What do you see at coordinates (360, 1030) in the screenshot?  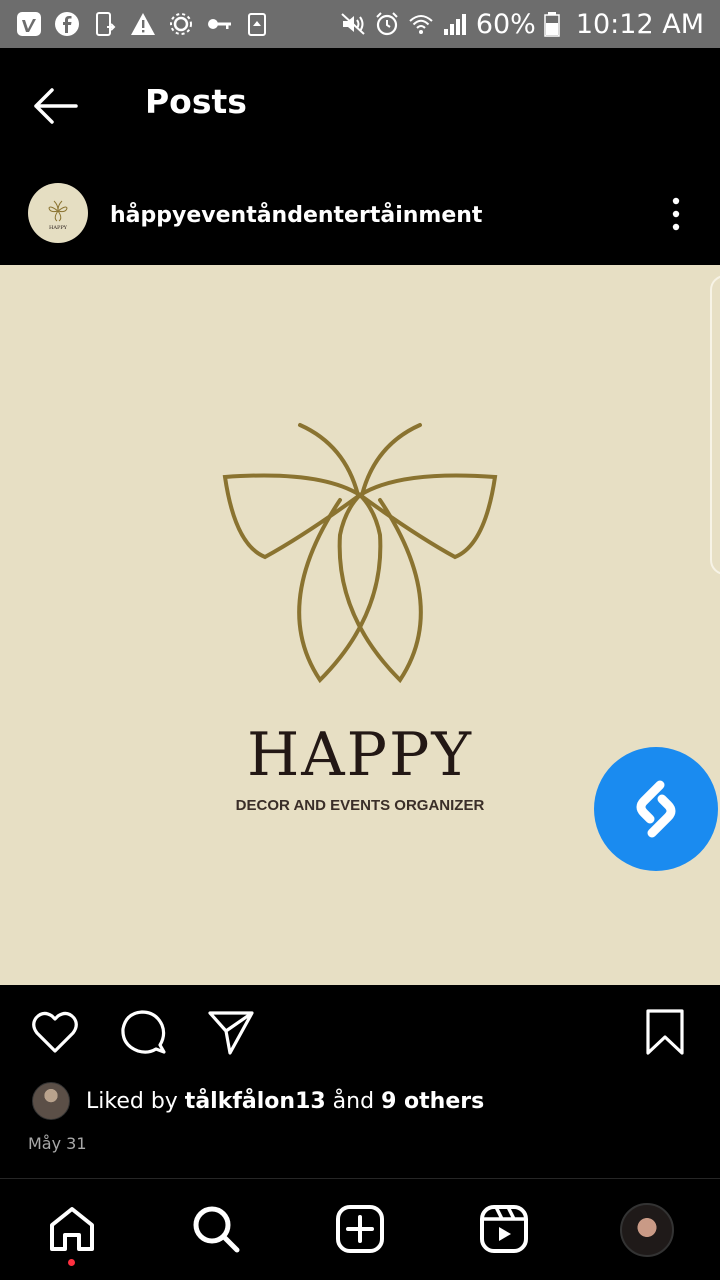 I see `post-actions` at bounding box center [360, 1030].